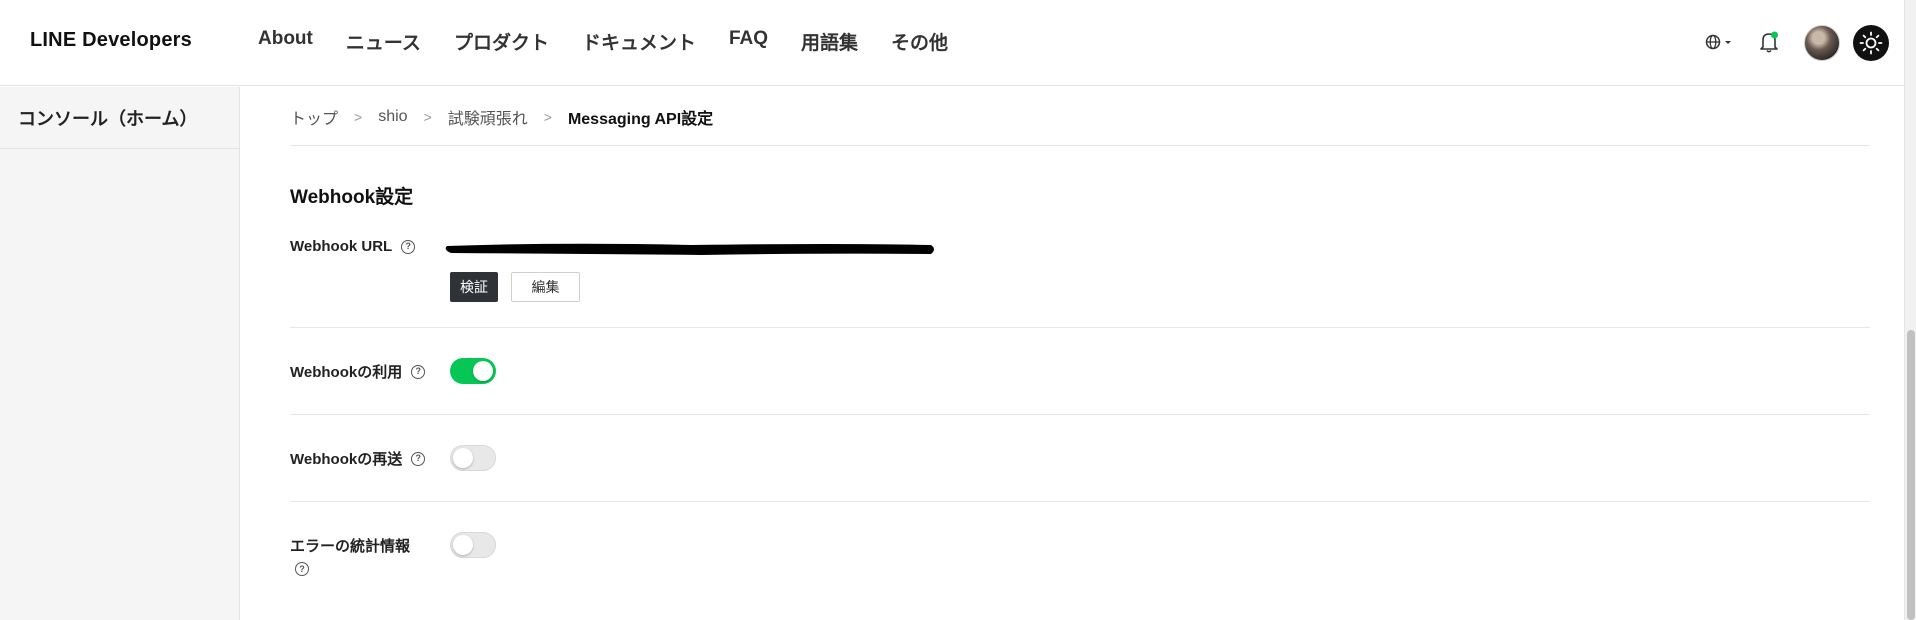 This screenshot has height=620, width=1916. Describe the element at coordinates (545, 287) in the screenshot. I see `edit-button: 編集` at that location.